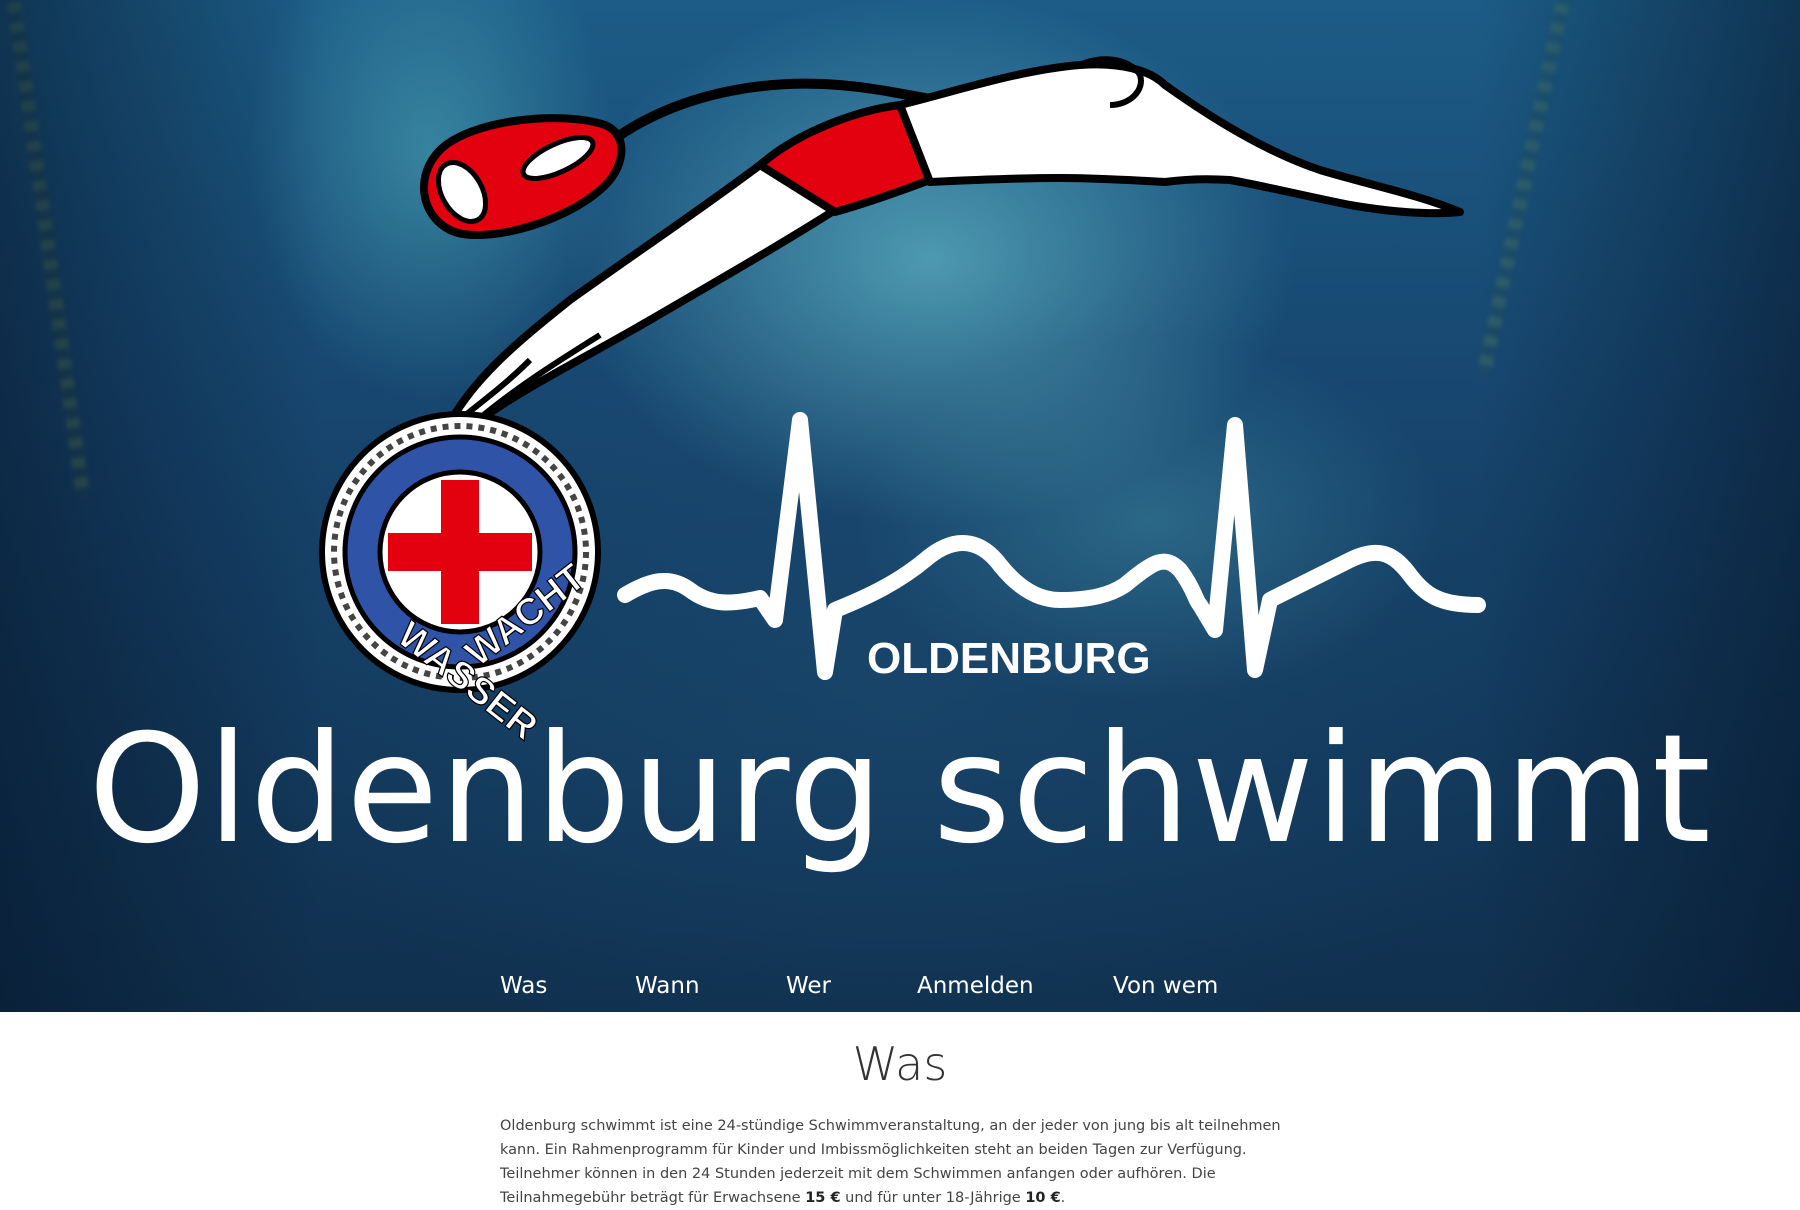 This screenshot has width=1800, height=1210. Describe the element at coordinates (1009, 658) in the screenshot. I see `logo-city-text: OLDENBURG` at that location.